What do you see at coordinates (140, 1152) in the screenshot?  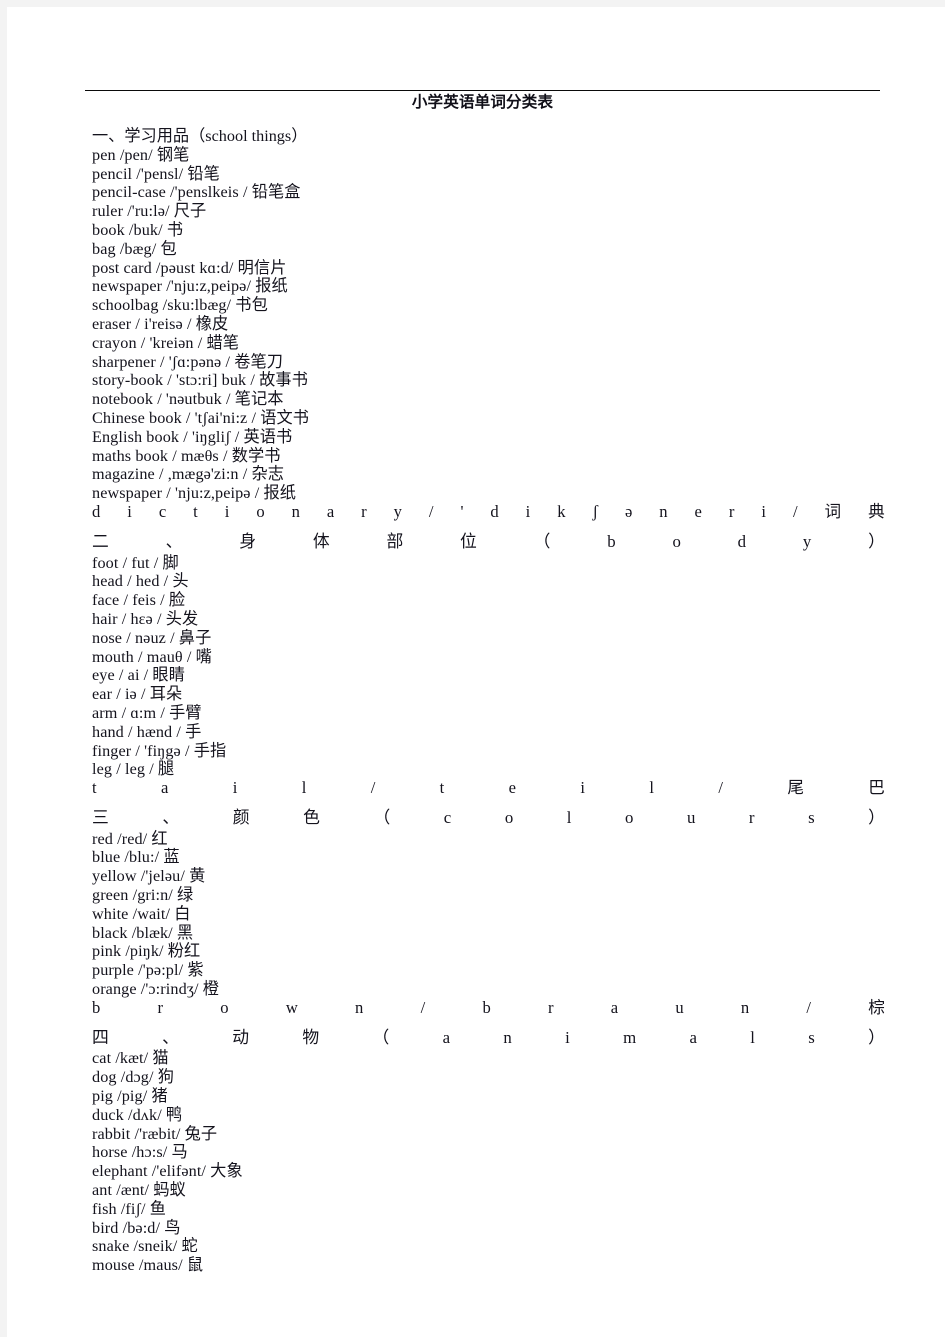 I see `vocabulary-entry: horse /hɔ:s/ 马` at bounding box center [140, 1152].